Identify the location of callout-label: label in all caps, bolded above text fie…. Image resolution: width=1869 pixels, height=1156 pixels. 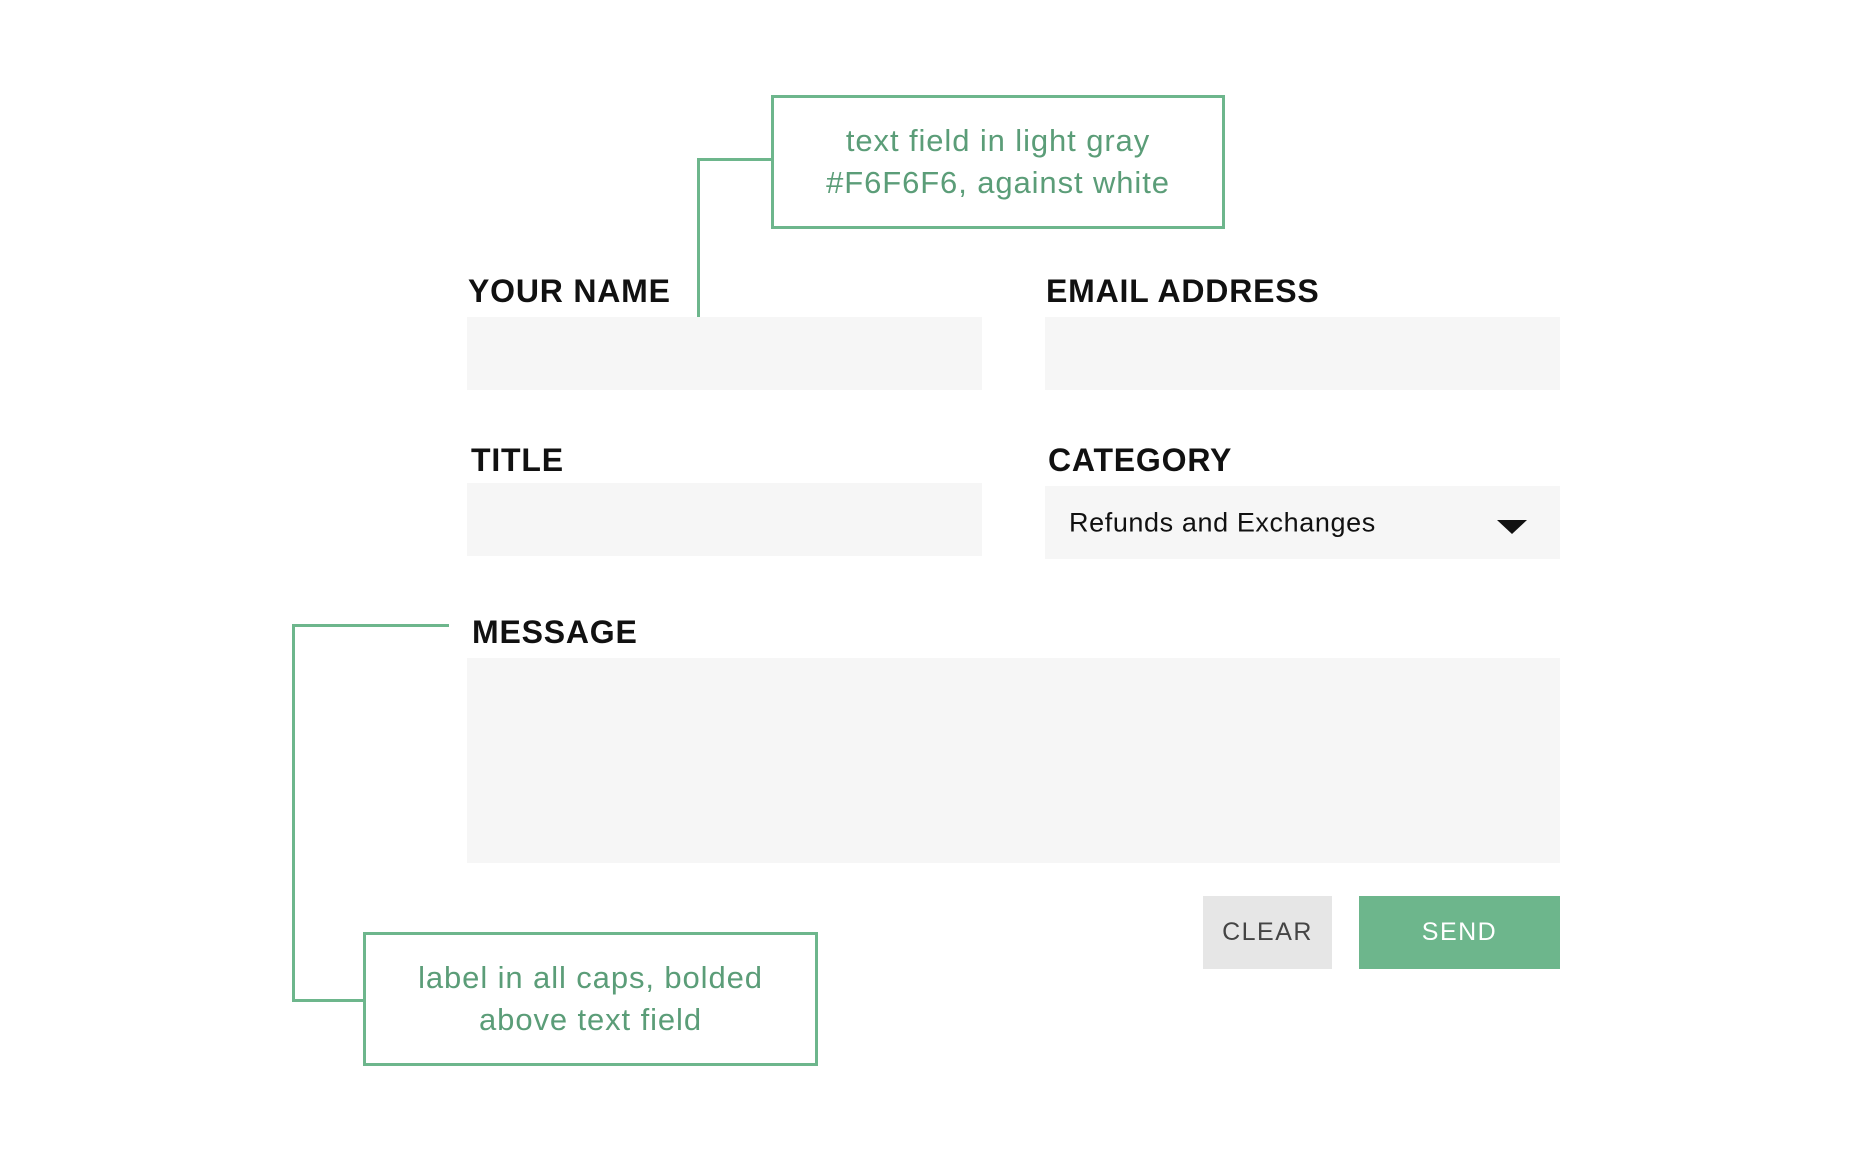
(590, 999).